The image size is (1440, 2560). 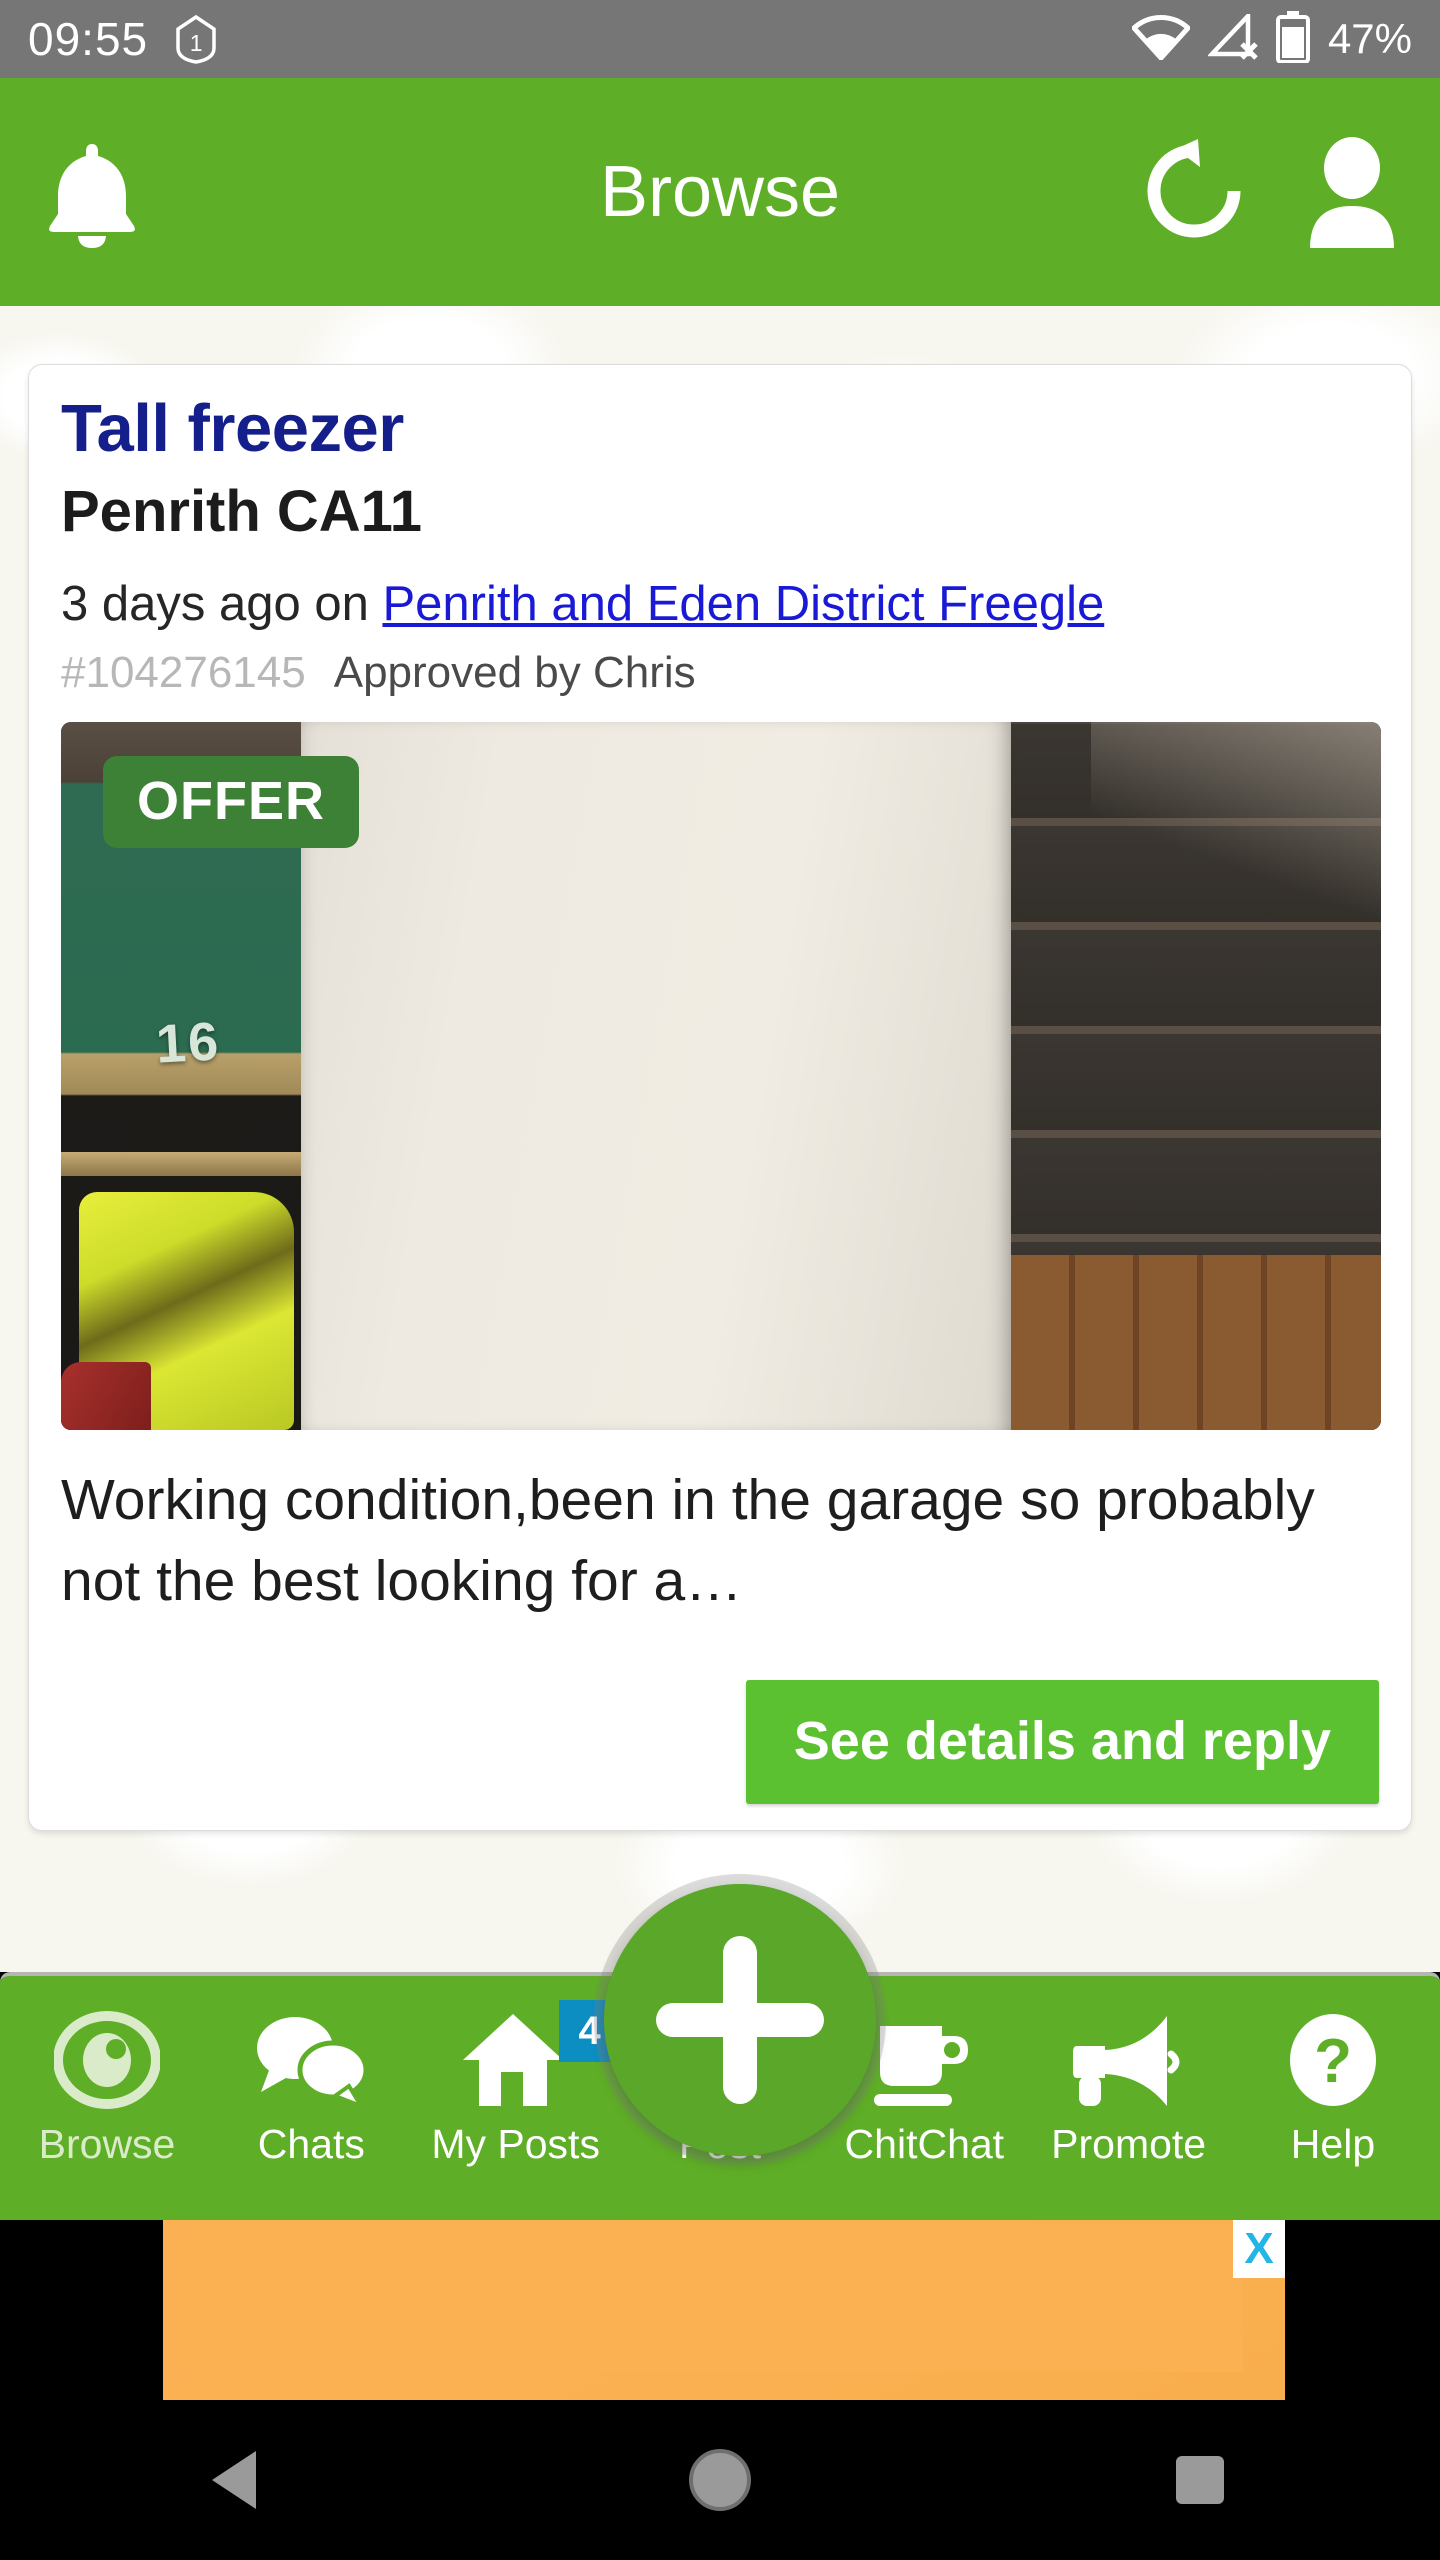 What do you see at coordinates (240, 2480) in the screenshot?
I see `back-triangle-icon` at bounding box center [240, 2480].